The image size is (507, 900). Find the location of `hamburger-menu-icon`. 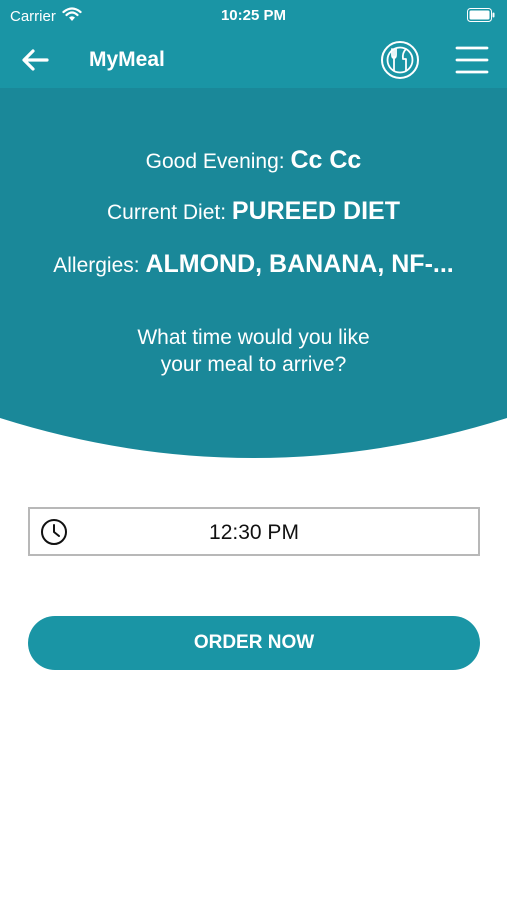

hamburger-menu-icon is located at coordinates (472, 60).